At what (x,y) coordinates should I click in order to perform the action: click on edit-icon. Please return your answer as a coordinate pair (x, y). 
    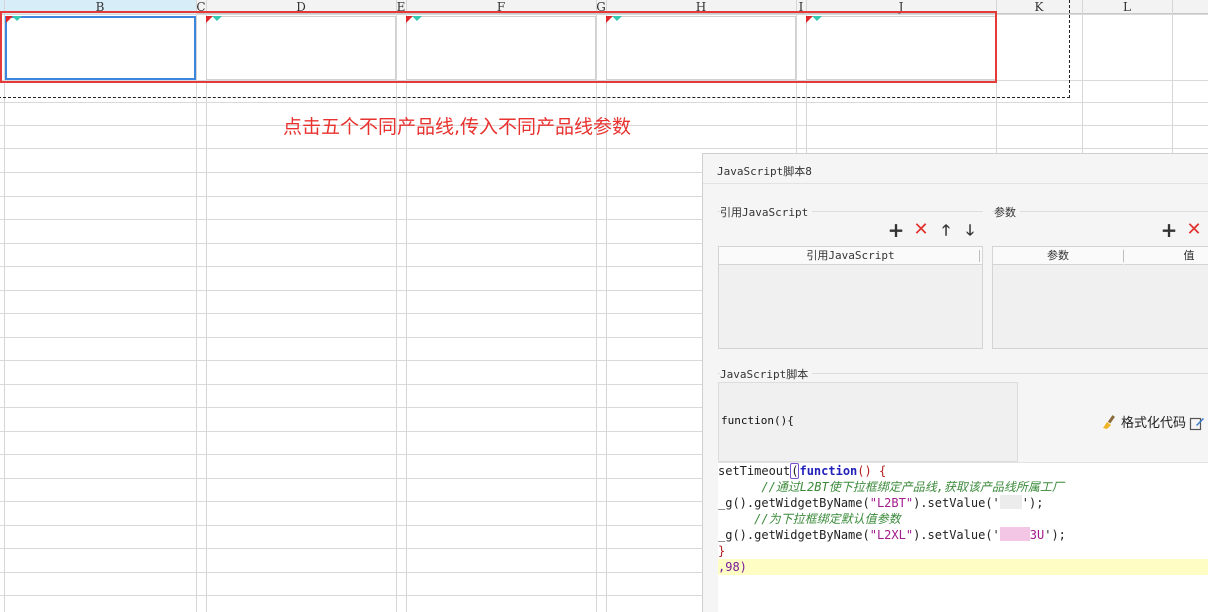
    Looking at the image, I should click on (1197, 423).